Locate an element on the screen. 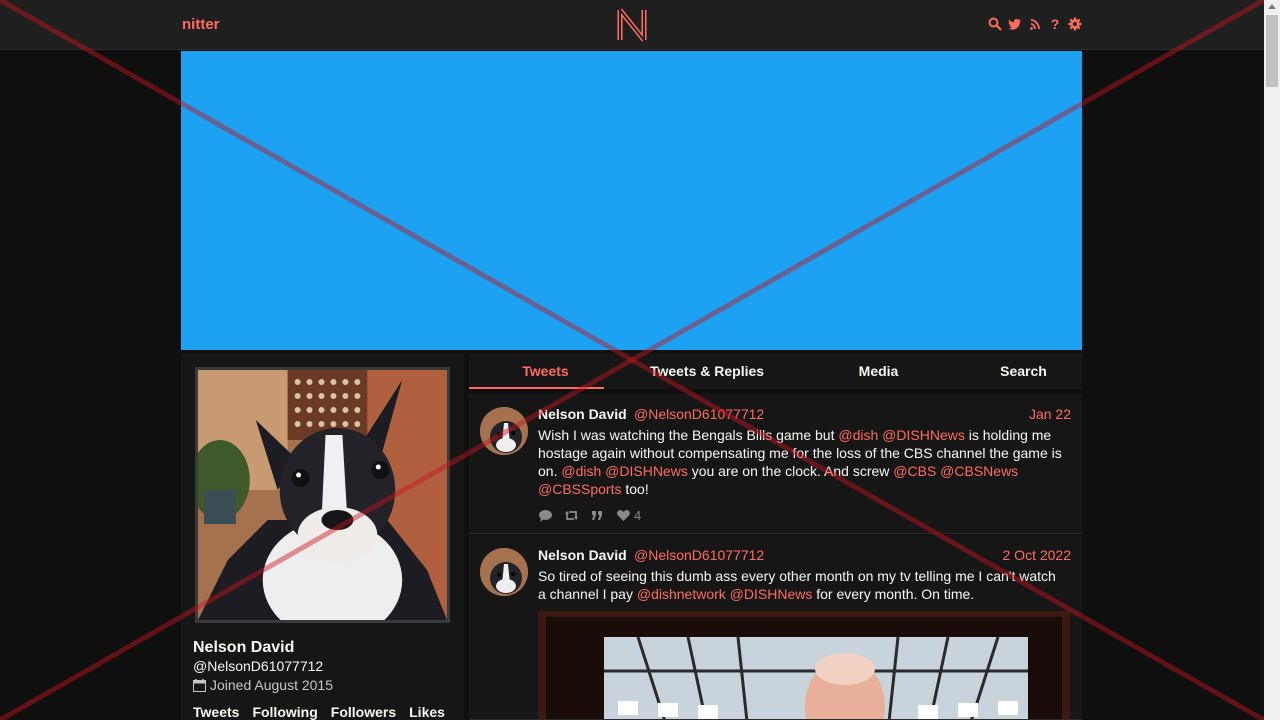  stat-likes: Likes is located at coordinates (427, 712).